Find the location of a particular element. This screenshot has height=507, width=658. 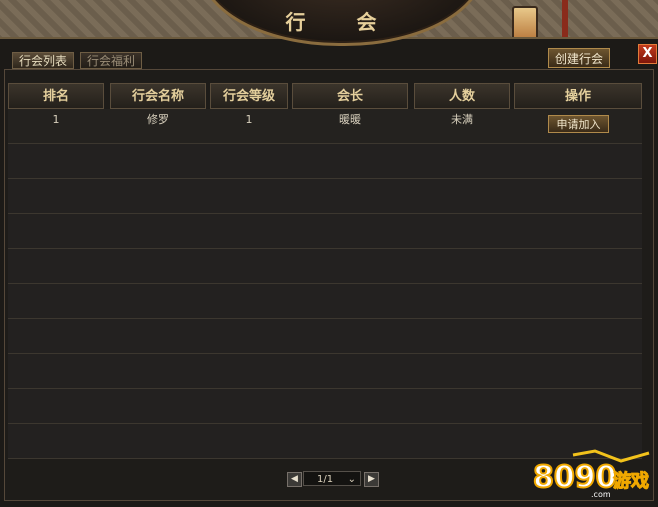

create-guild-button: 创建行会 is located at coordinates (579, 58).